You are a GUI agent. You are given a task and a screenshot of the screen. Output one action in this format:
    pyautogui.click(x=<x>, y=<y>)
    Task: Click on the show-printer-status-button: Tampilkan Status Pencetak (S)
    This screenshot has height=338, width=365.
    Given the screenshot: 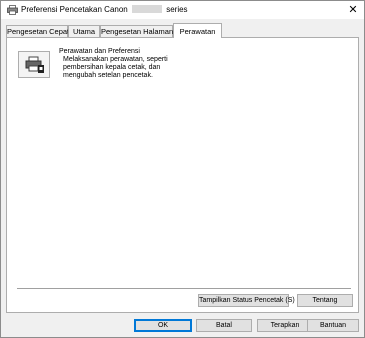 What is the action you would take?
    pyautogui.click(x=246, y=300)
    